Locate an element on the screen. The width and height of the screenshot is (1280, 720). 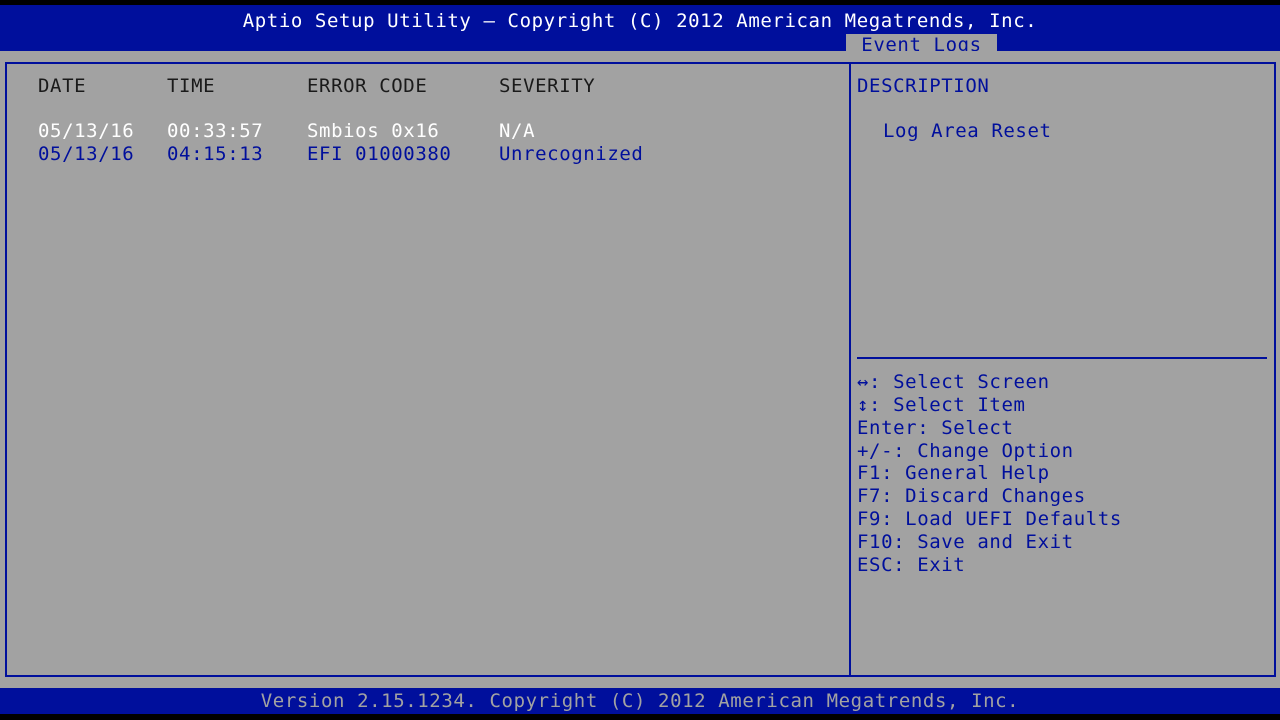
help-discard-changes: F7: Discard Changes is located at coordinates (971, 496).